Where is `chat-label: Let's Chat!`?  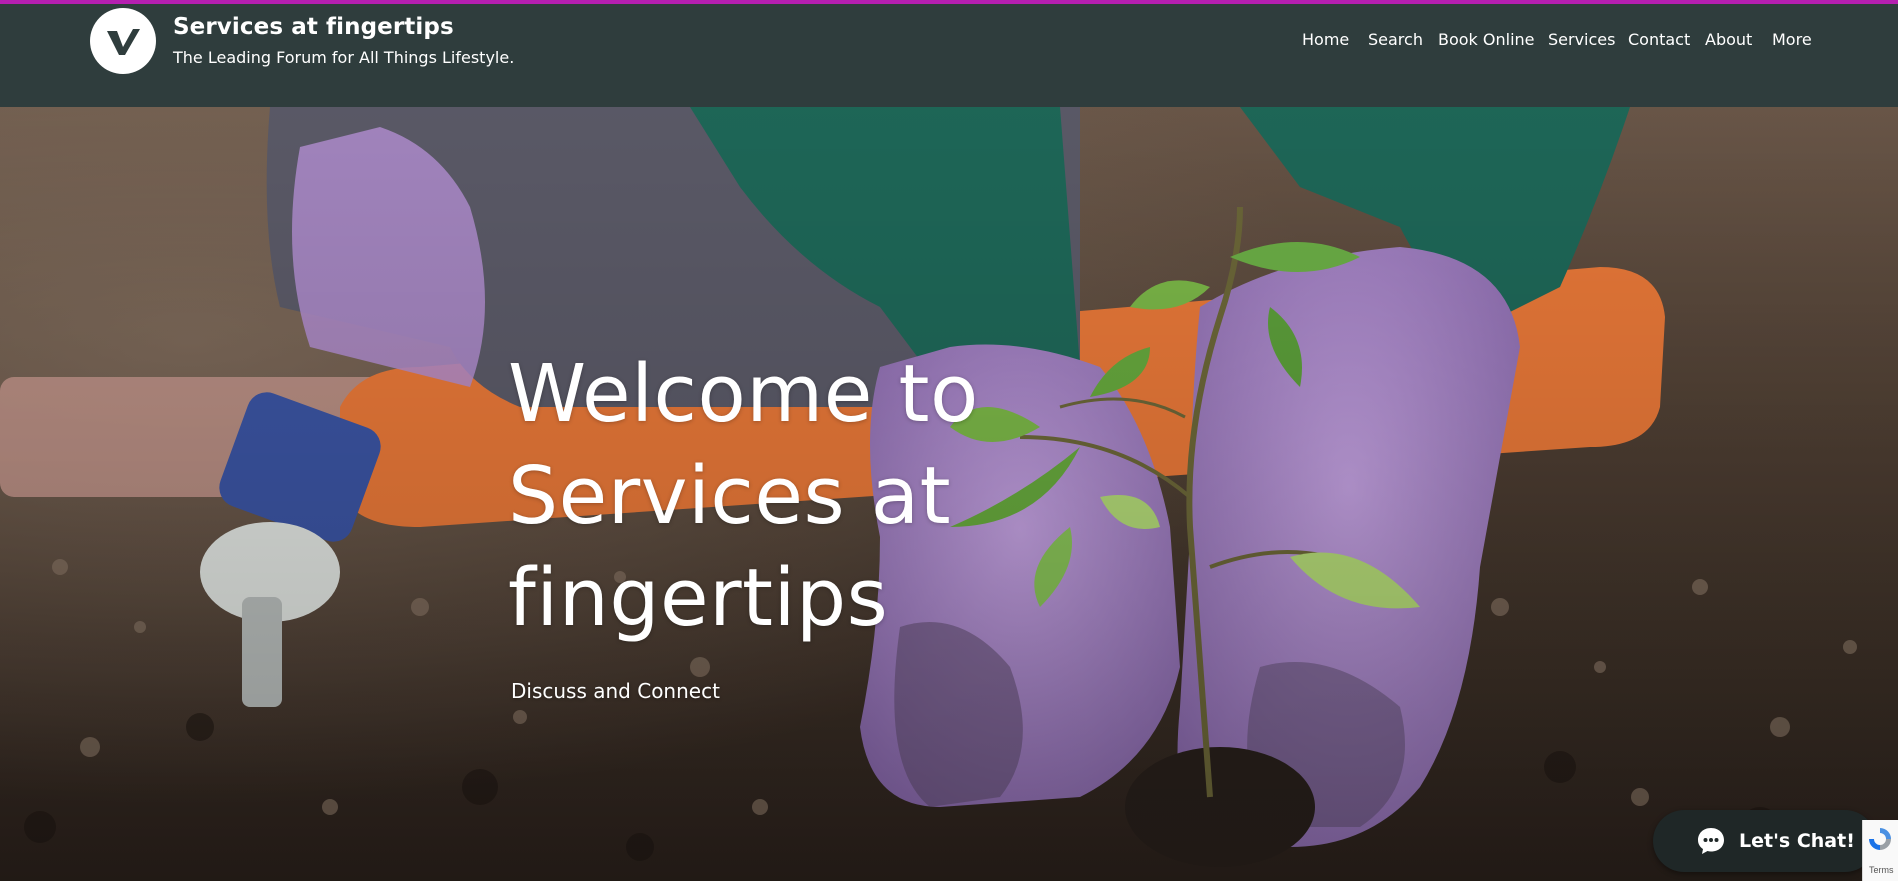
chat-label: Let's Chat! is located at coordinates (1797, 841).